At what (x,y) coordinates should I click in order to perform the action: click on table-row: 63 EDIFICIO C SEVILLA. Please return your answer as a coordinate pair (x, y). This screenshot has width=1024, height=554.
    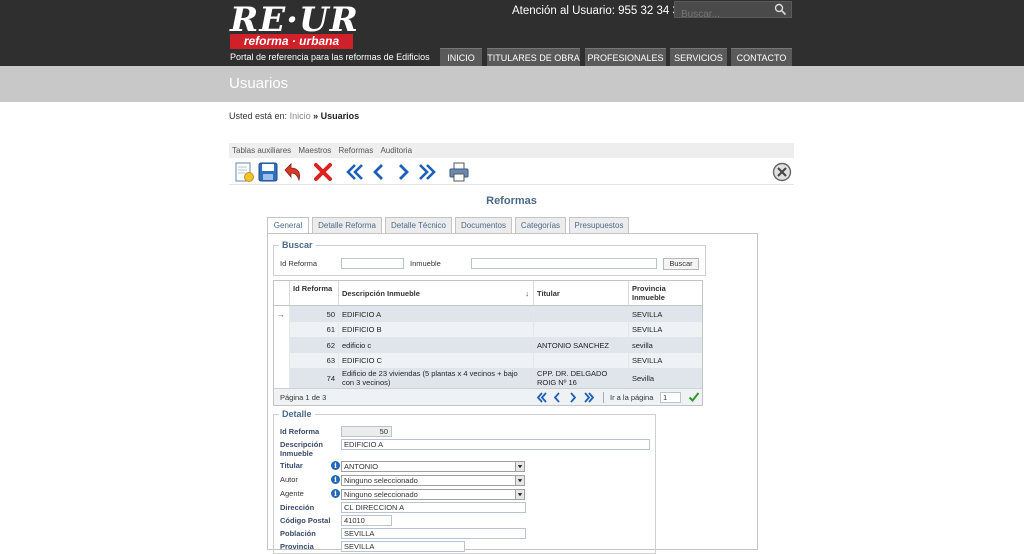
    Looking at the image, I should click on (488, 360).